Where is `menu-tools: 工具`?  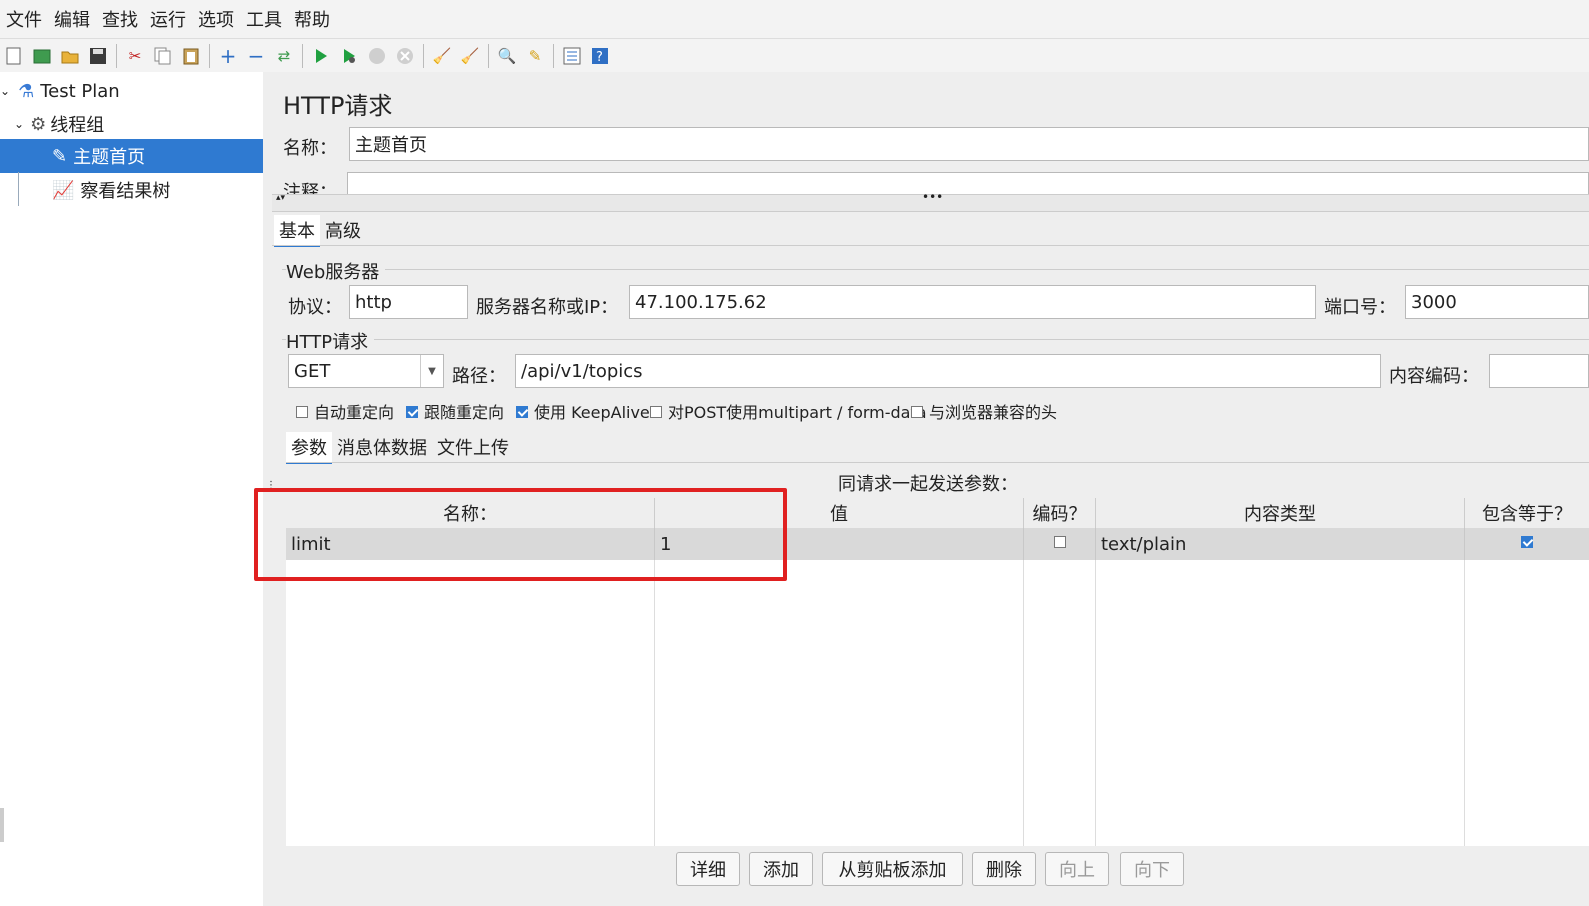 menu-tools: 工具 is located at coordinates (264, 19).